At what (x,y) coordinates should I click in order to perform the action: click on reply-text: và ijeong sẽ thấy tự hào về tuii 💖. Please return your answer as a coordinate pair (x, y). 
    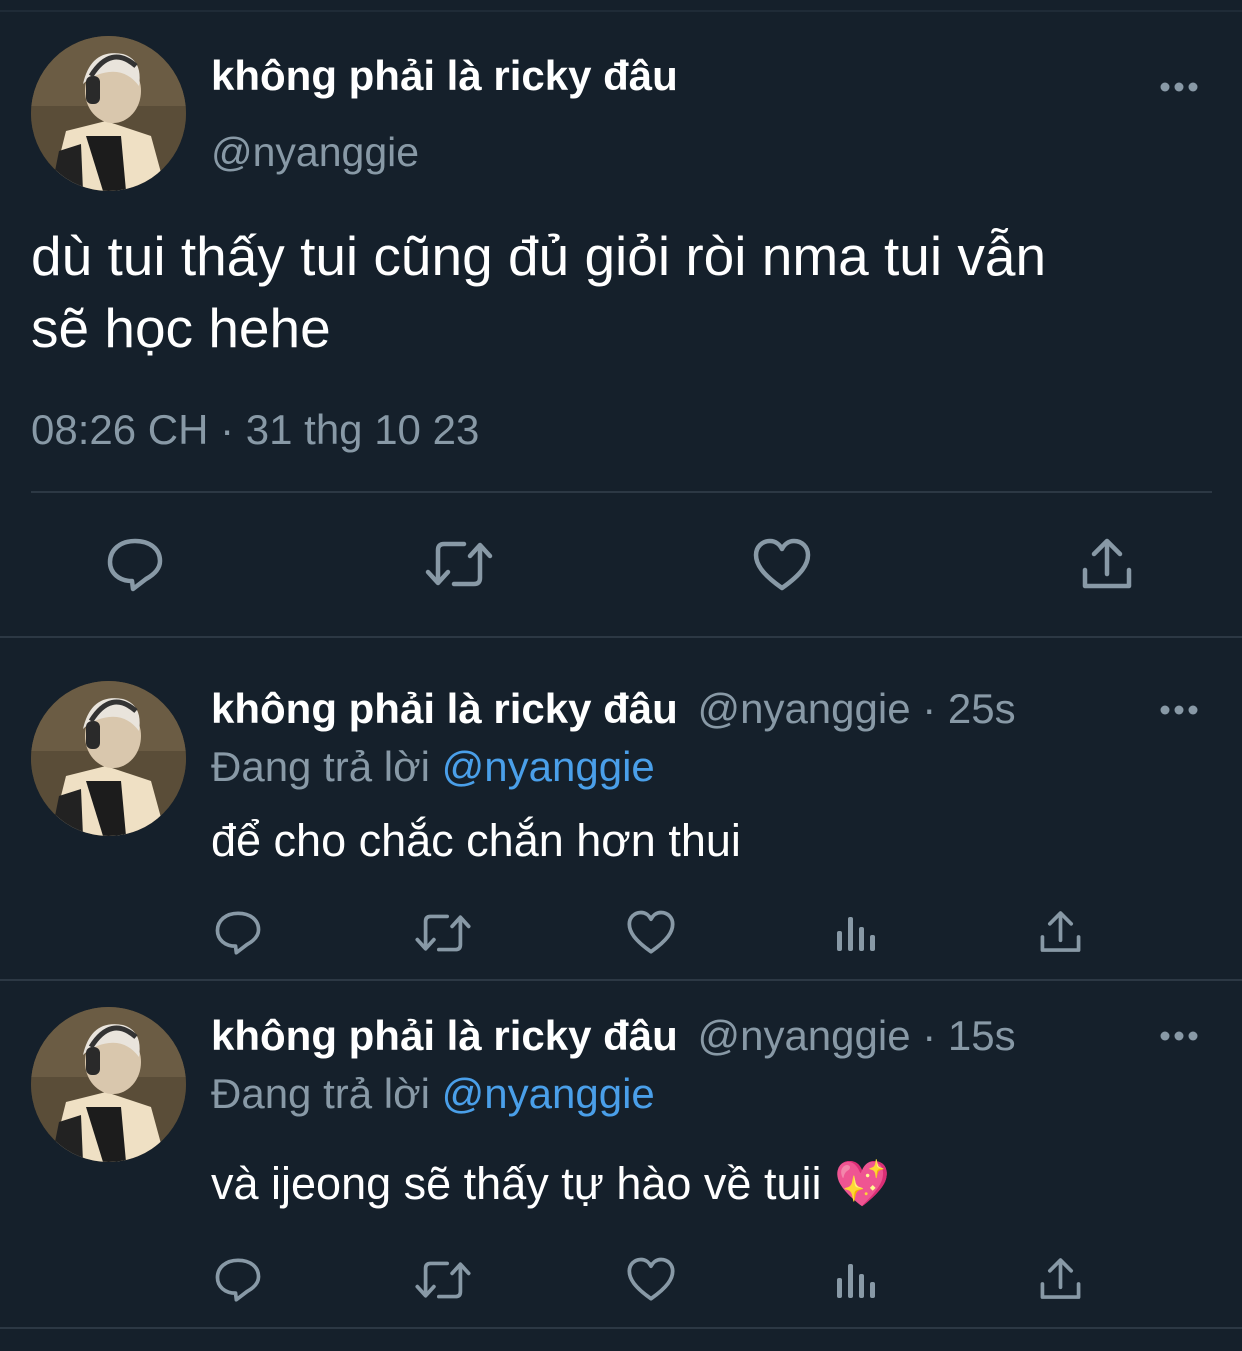
    Looking at the image, I should click on (550, 1184).